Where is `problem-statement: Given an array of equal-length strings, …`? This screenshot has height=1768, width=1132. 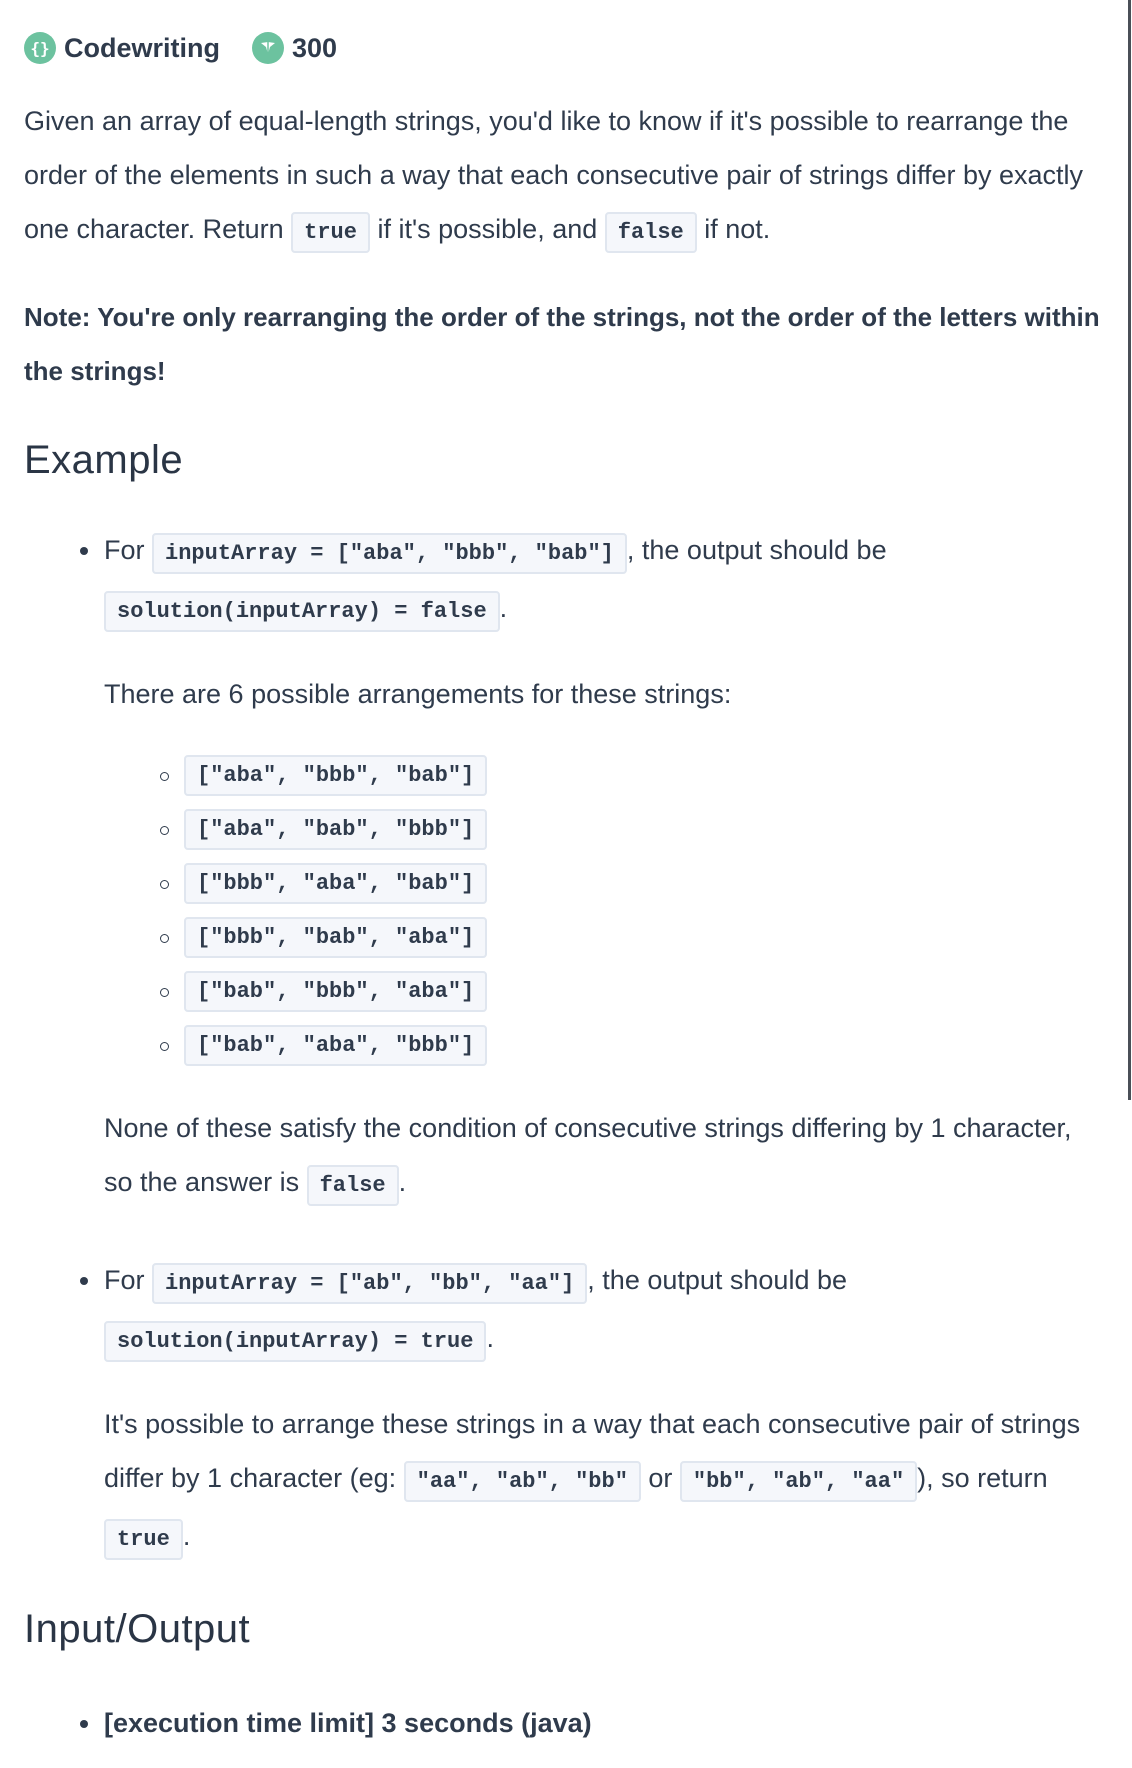
problem-statement: Given an array of equal-length strings, … is located at coordinates (564, 177).